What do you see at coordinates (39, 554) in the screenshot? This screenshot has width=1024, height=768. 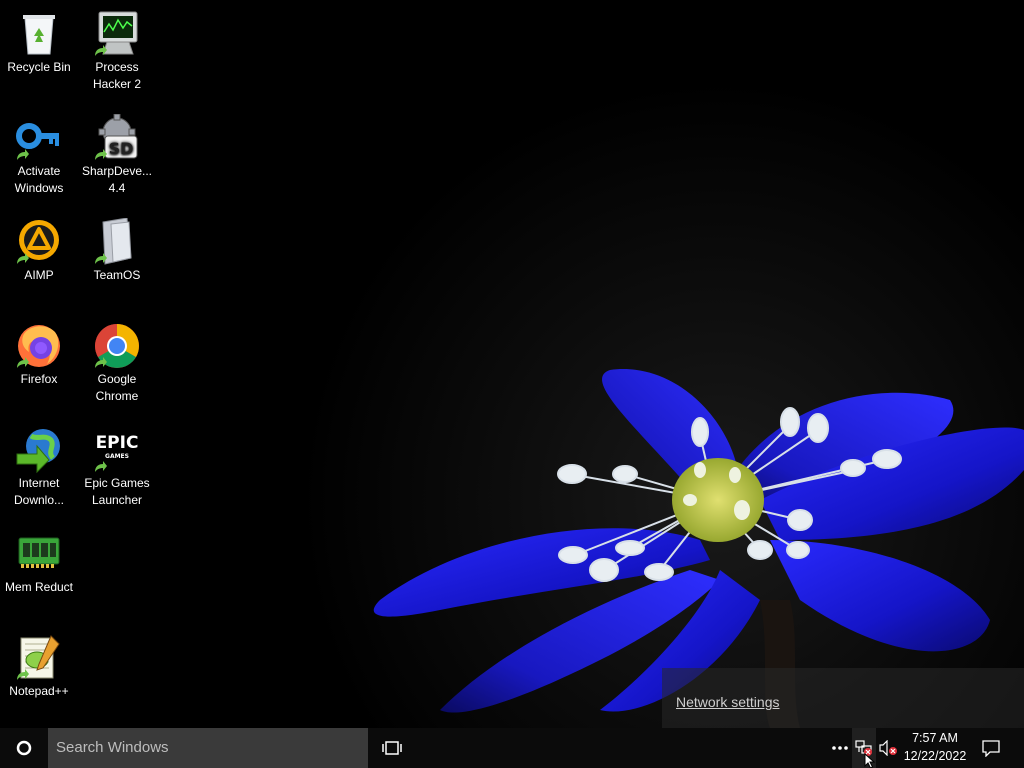 I see `memory-chip-icon` at bounding box center [39, 554].